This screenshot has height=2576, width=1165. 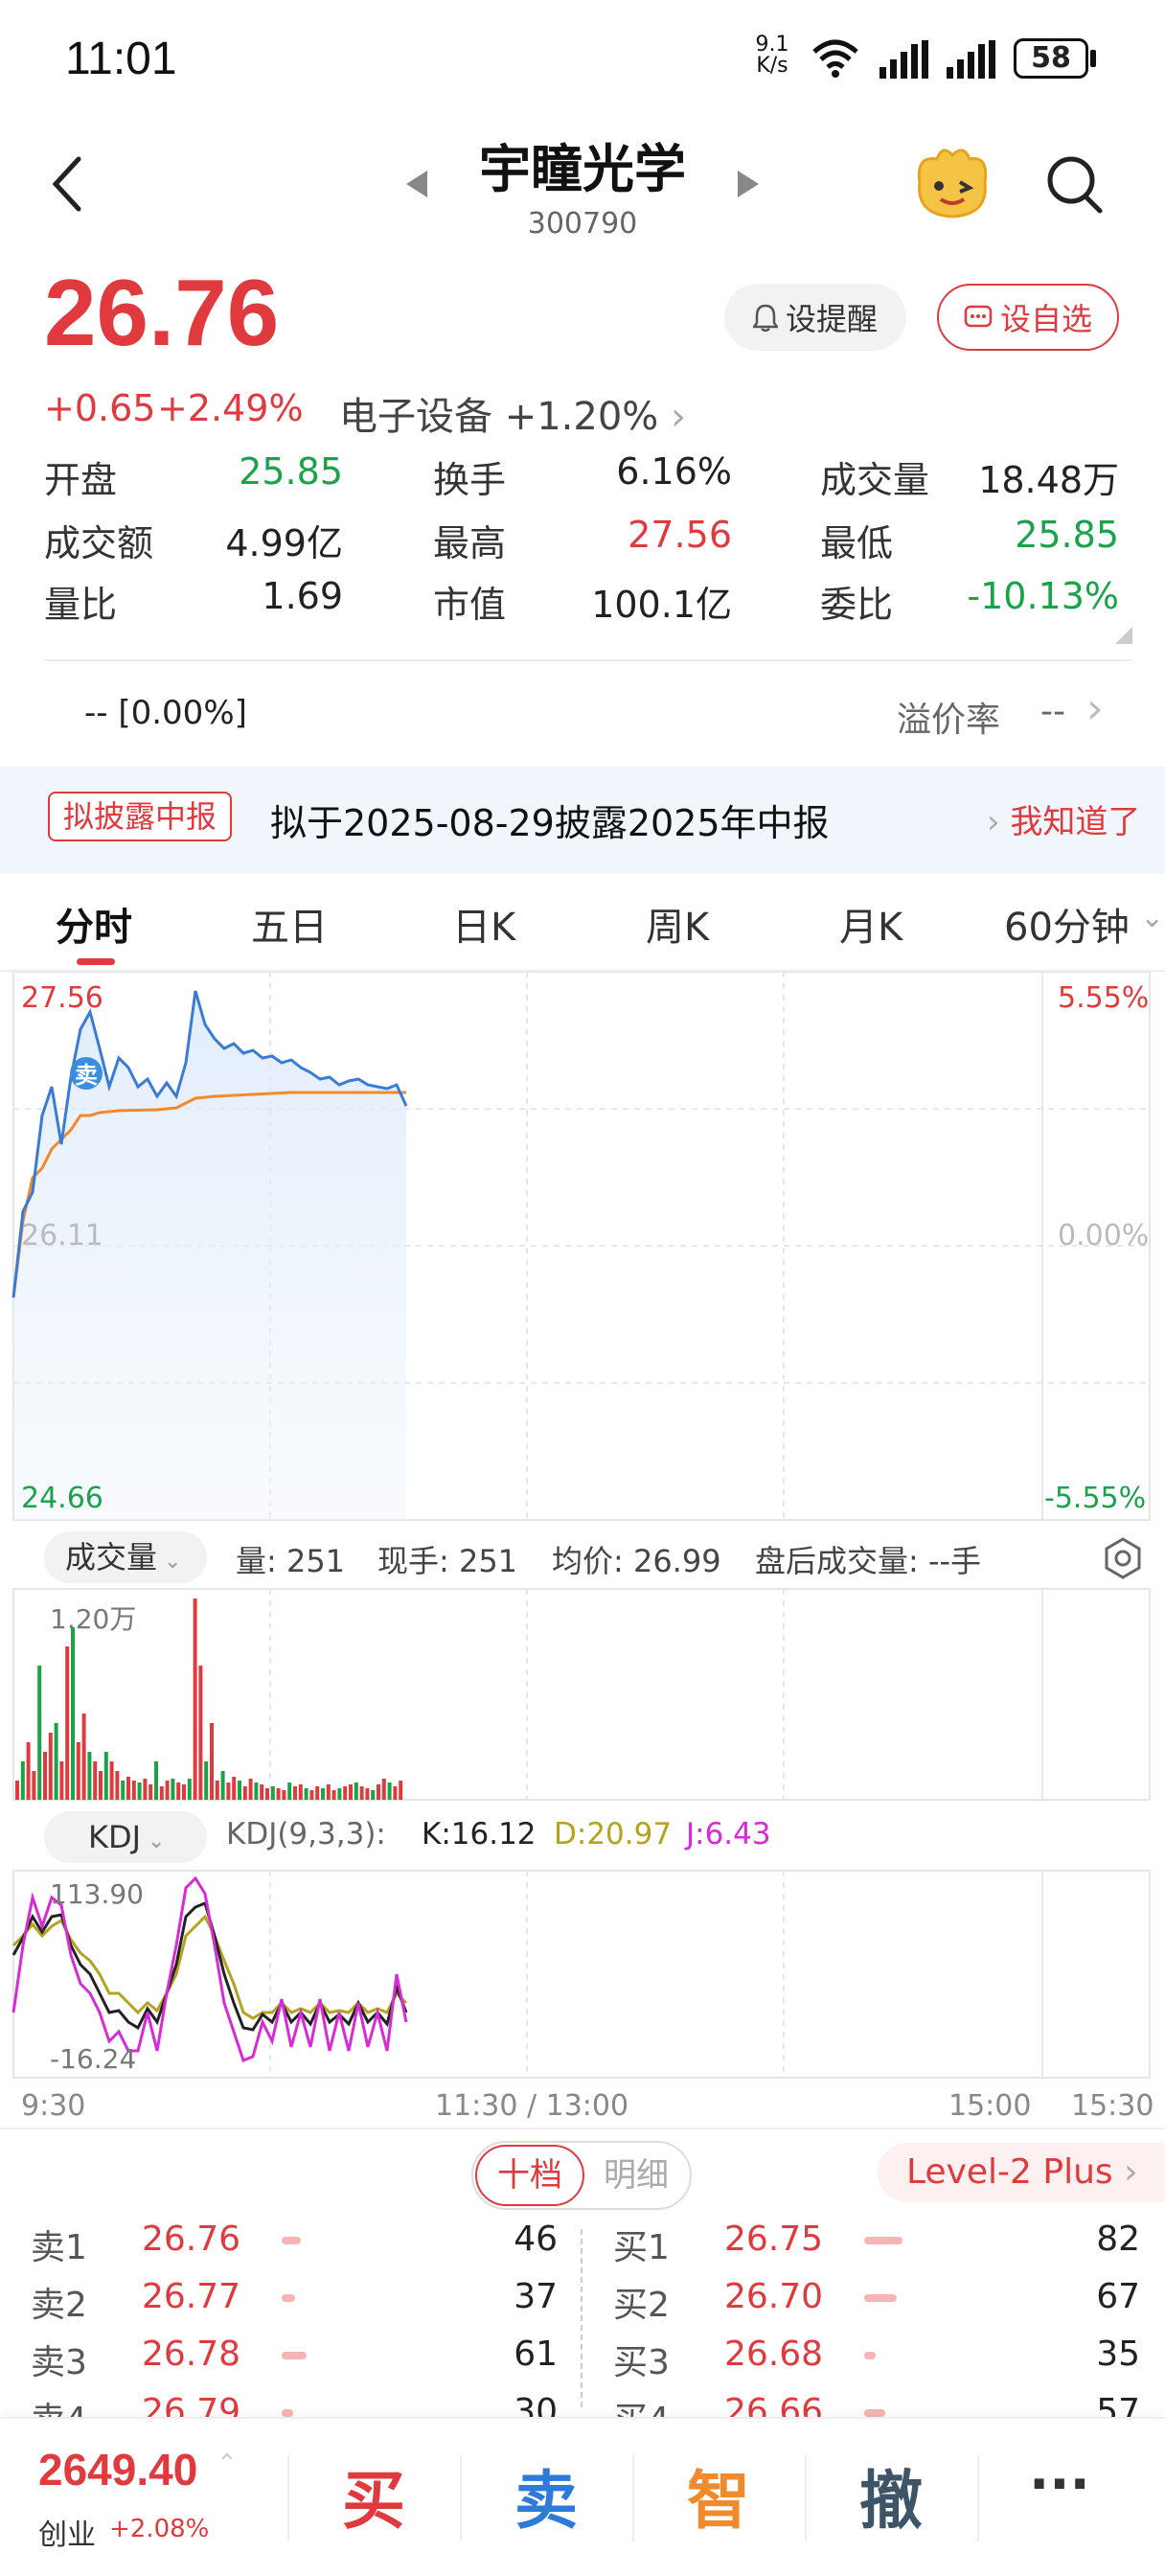 What do you see at coordinates (774, 2239) in the screenshot?
I see `buy-level-price: 26.75` at bounding box center [774, 2239].